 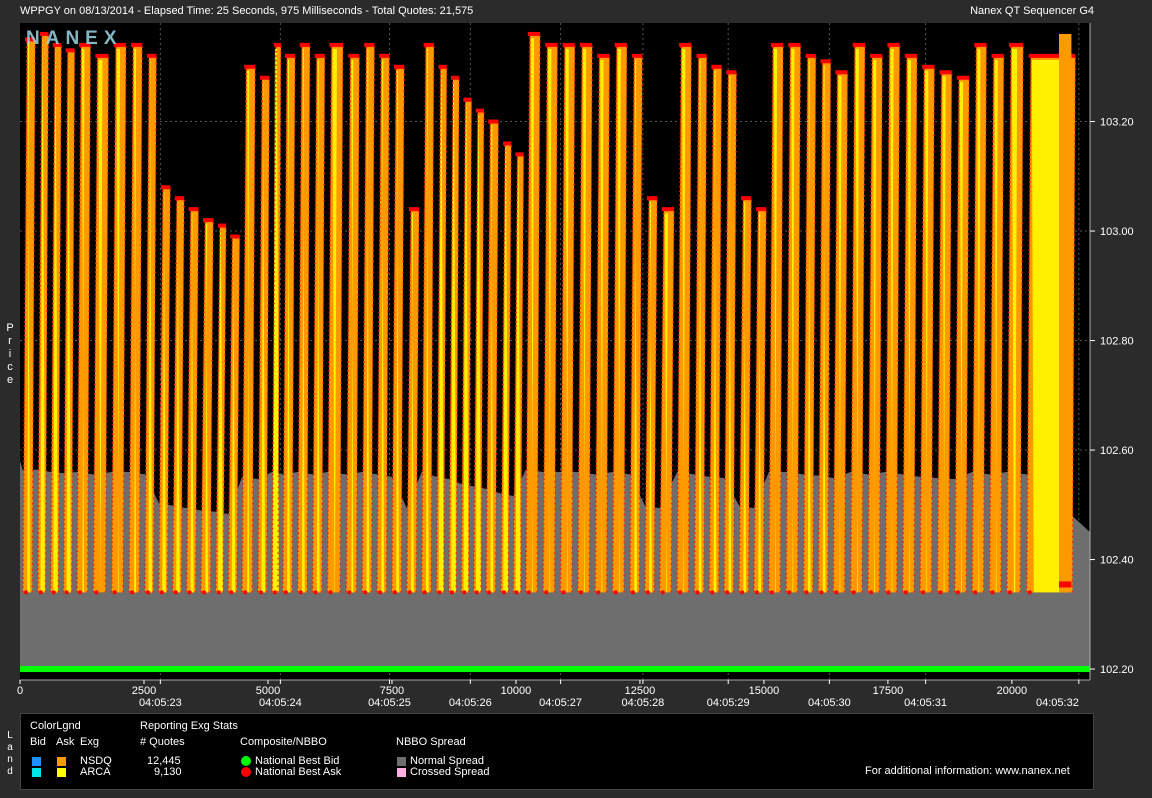 I want to click on national-best-ask-dot, so click(x=246, y=772).